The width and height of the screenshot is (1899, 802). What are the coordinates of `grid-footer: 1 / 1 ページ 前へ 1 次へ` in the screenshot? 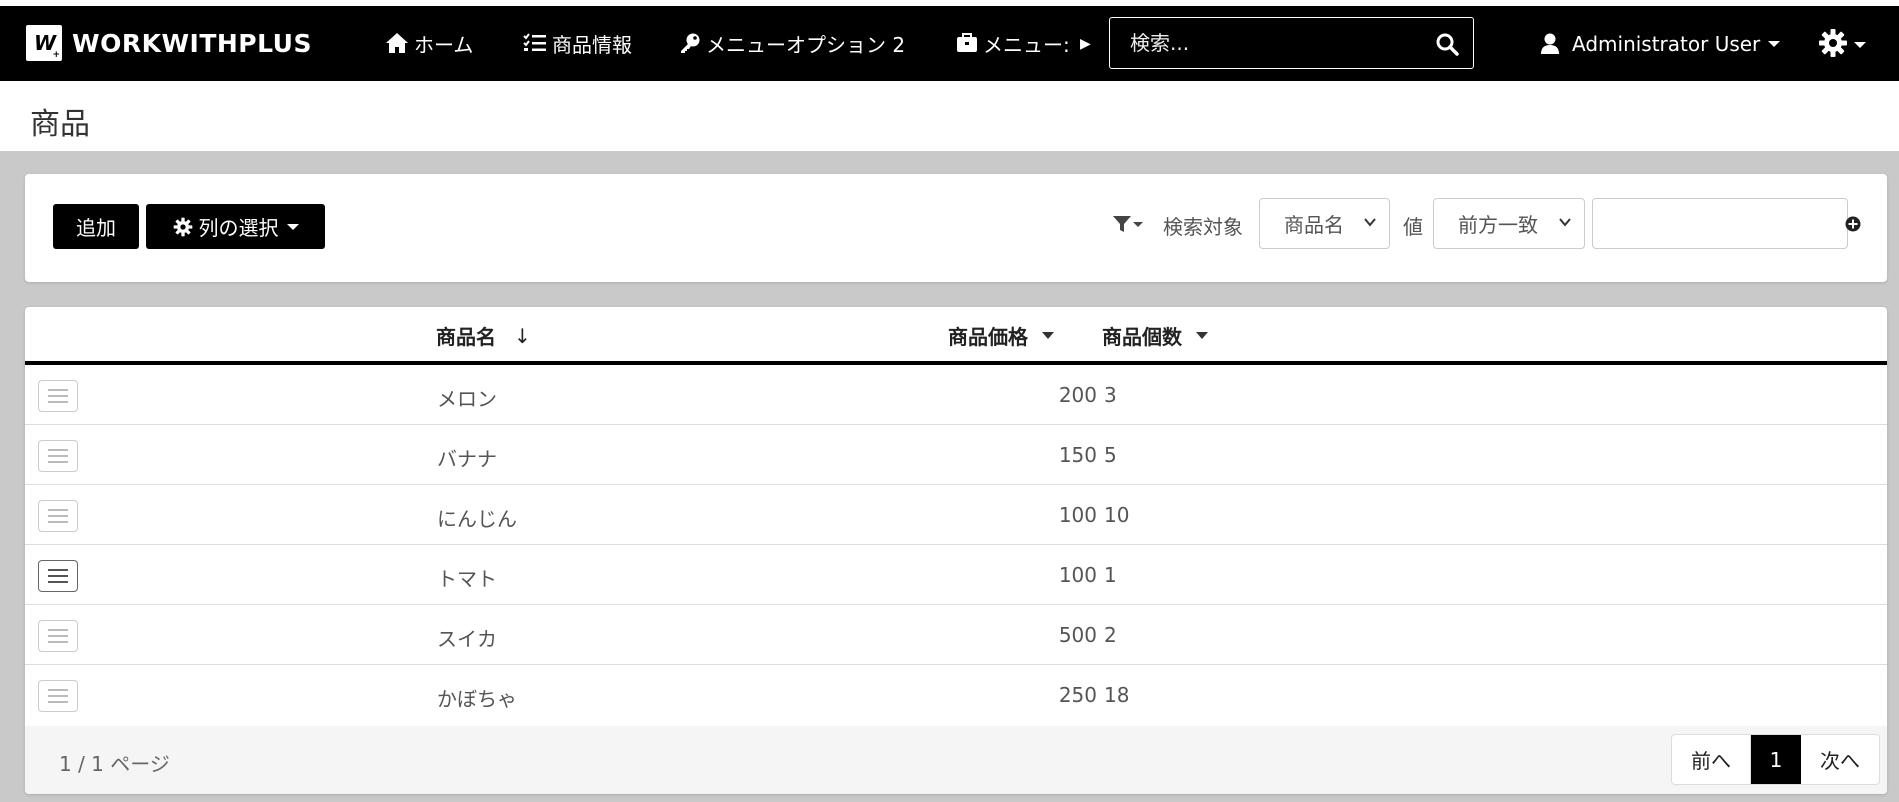 It's located at (956, 760).